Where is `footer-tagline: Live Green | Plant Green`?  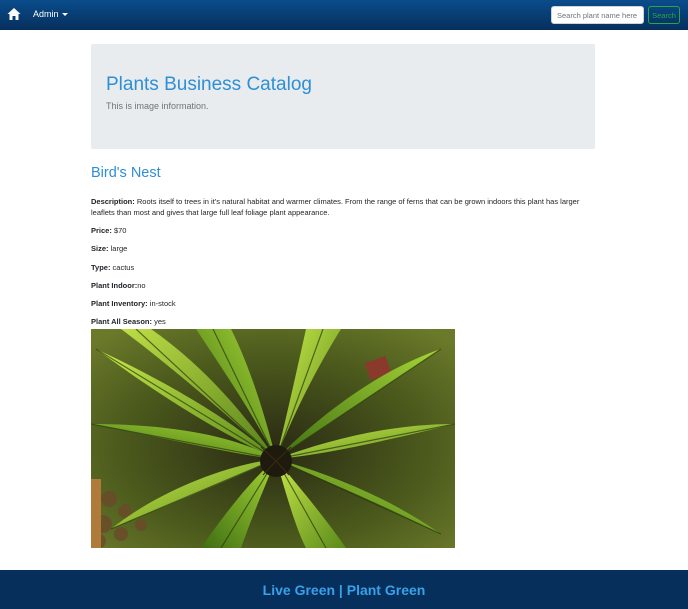 footer-tagline: Live Green | Plant Green is located at coordinates (344, 589).